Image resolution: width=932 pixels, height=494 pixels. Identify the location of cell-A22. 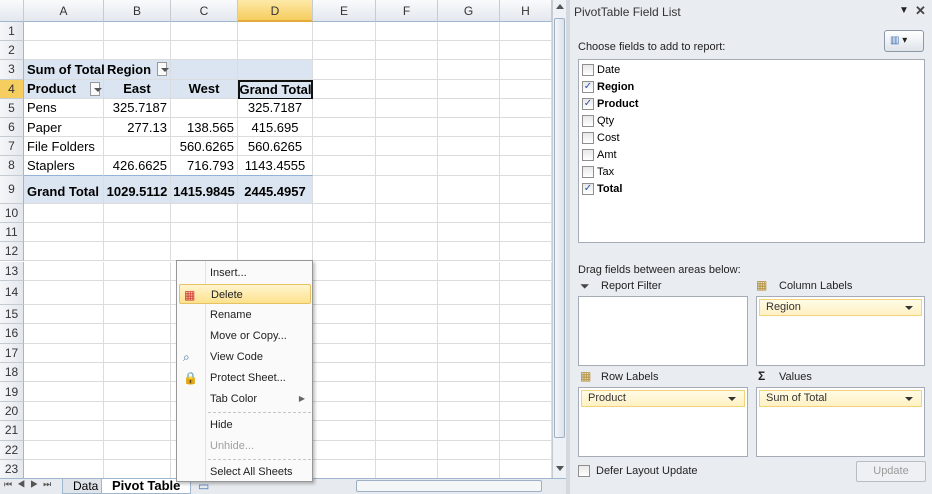
(64, 450).